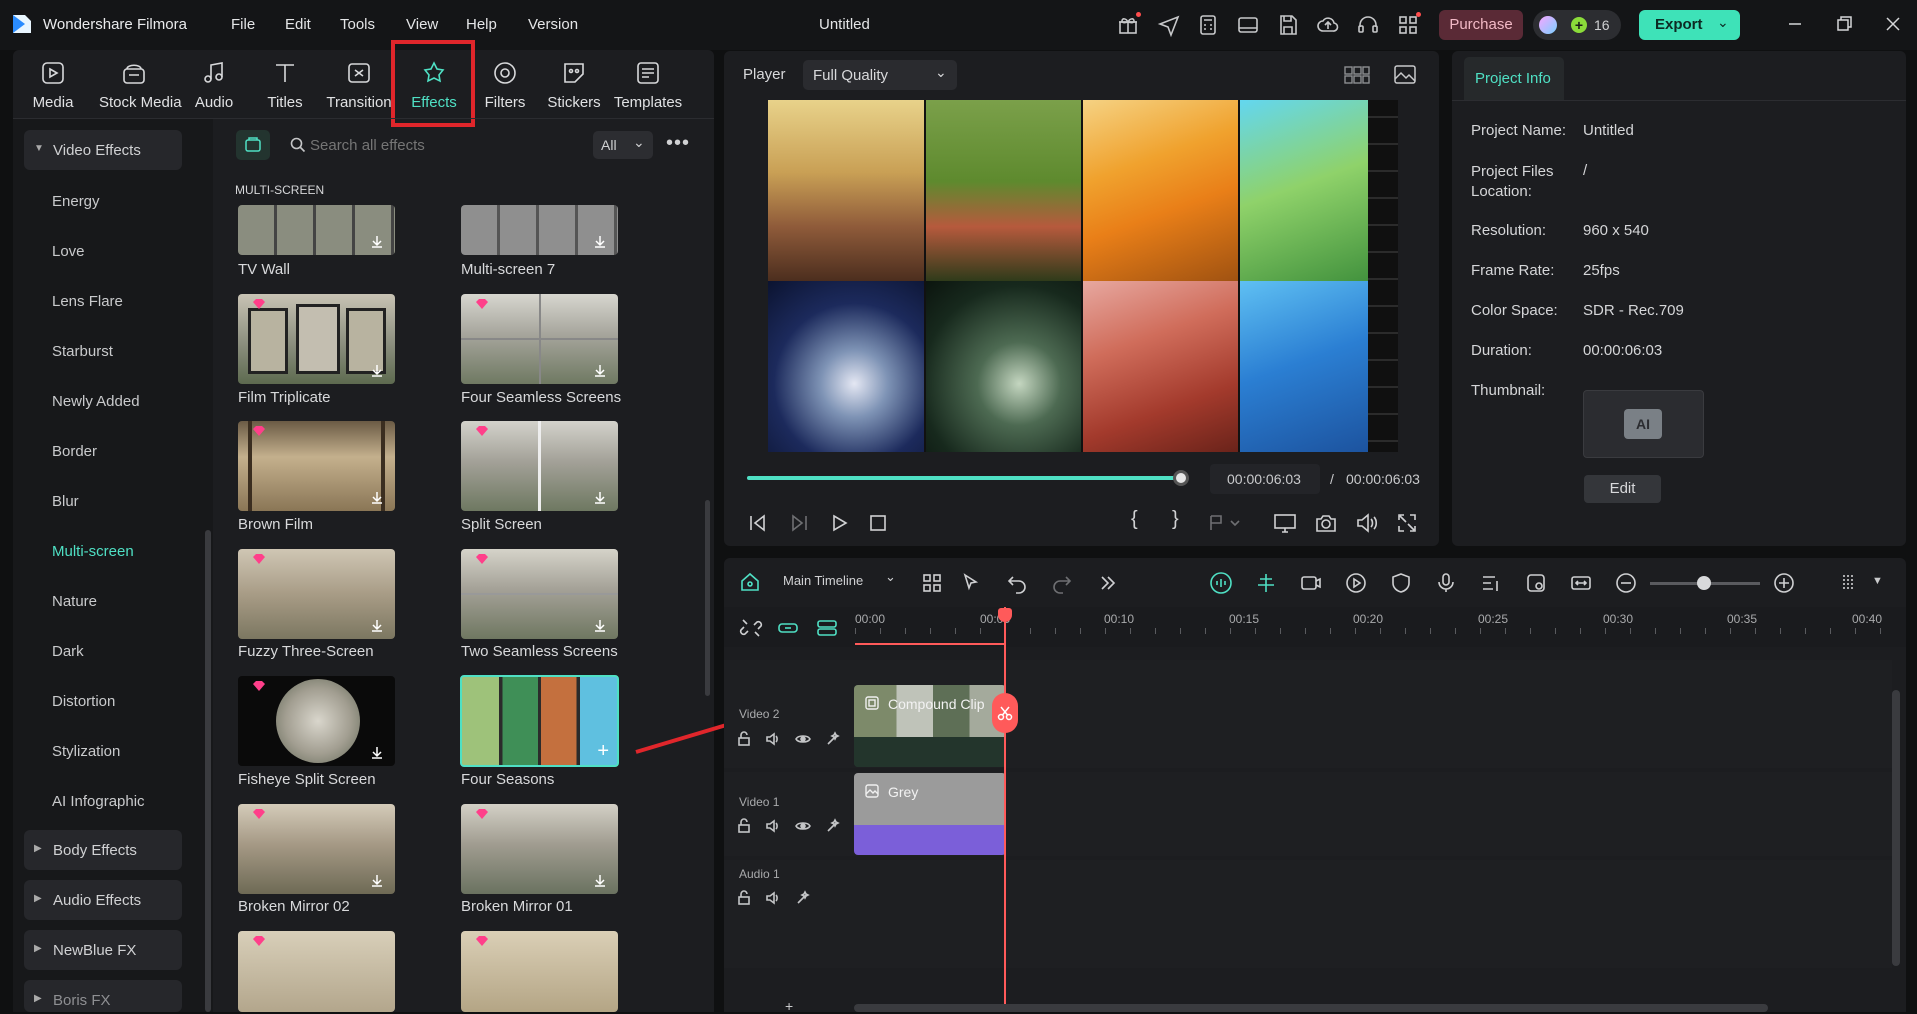 The height and width of the screenshot is (1014, 1917). I want to click on category-newblue-fx: ▶ NewBlue FX, so click(103, 950).